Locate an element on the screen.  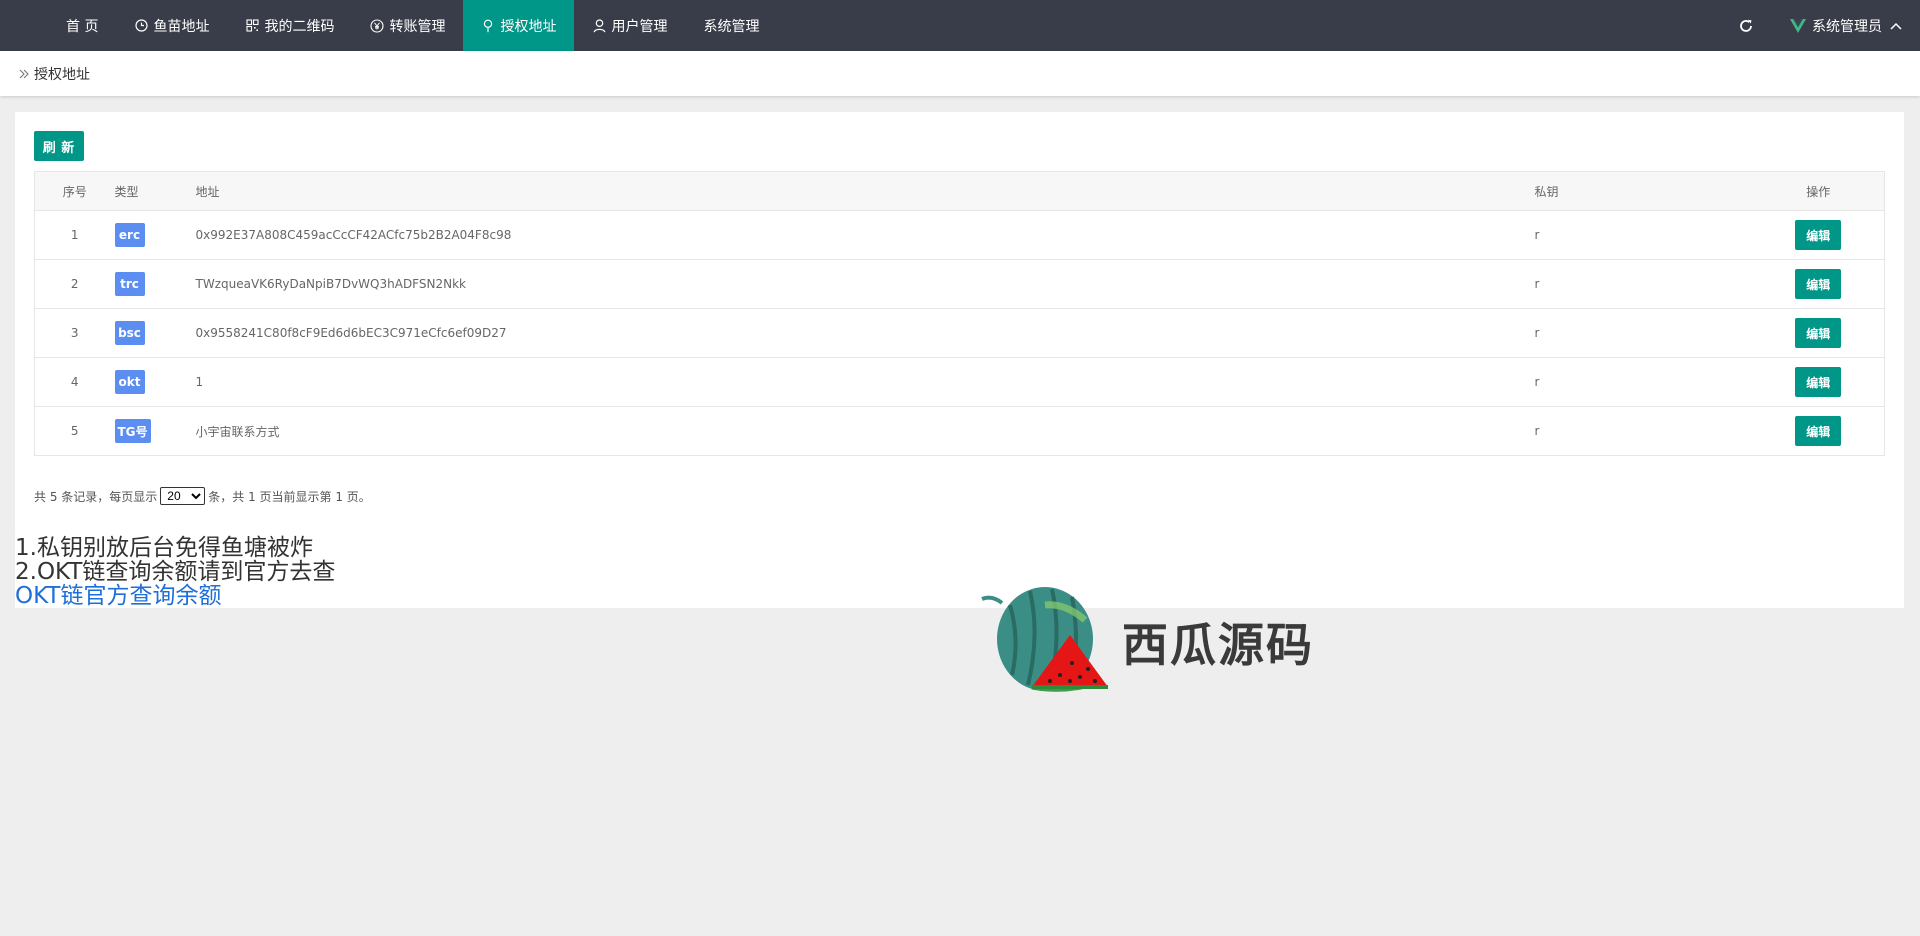
vue-logo-icon is located at coordinates (1798, 25).